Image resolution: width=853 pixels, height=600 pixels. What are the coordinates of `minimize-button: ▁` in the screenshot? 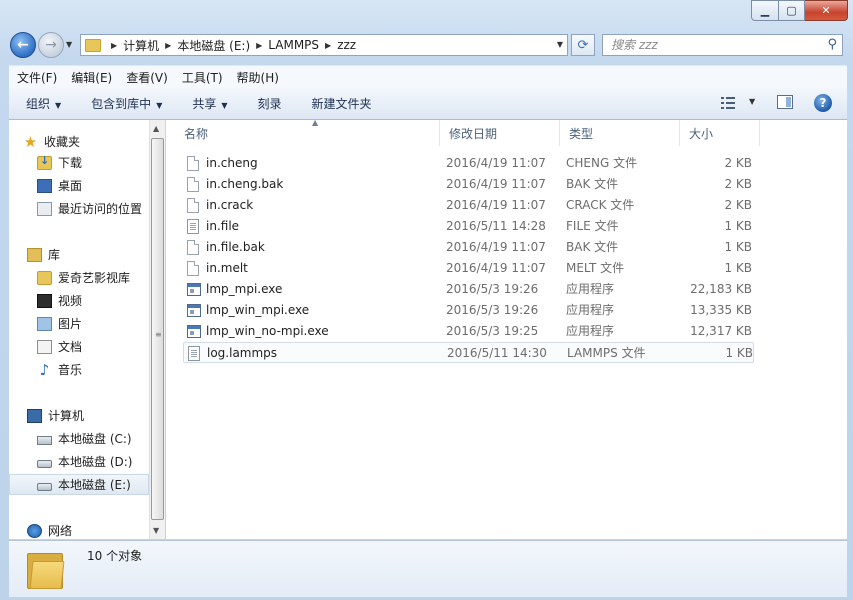 It's located at (765, 10).